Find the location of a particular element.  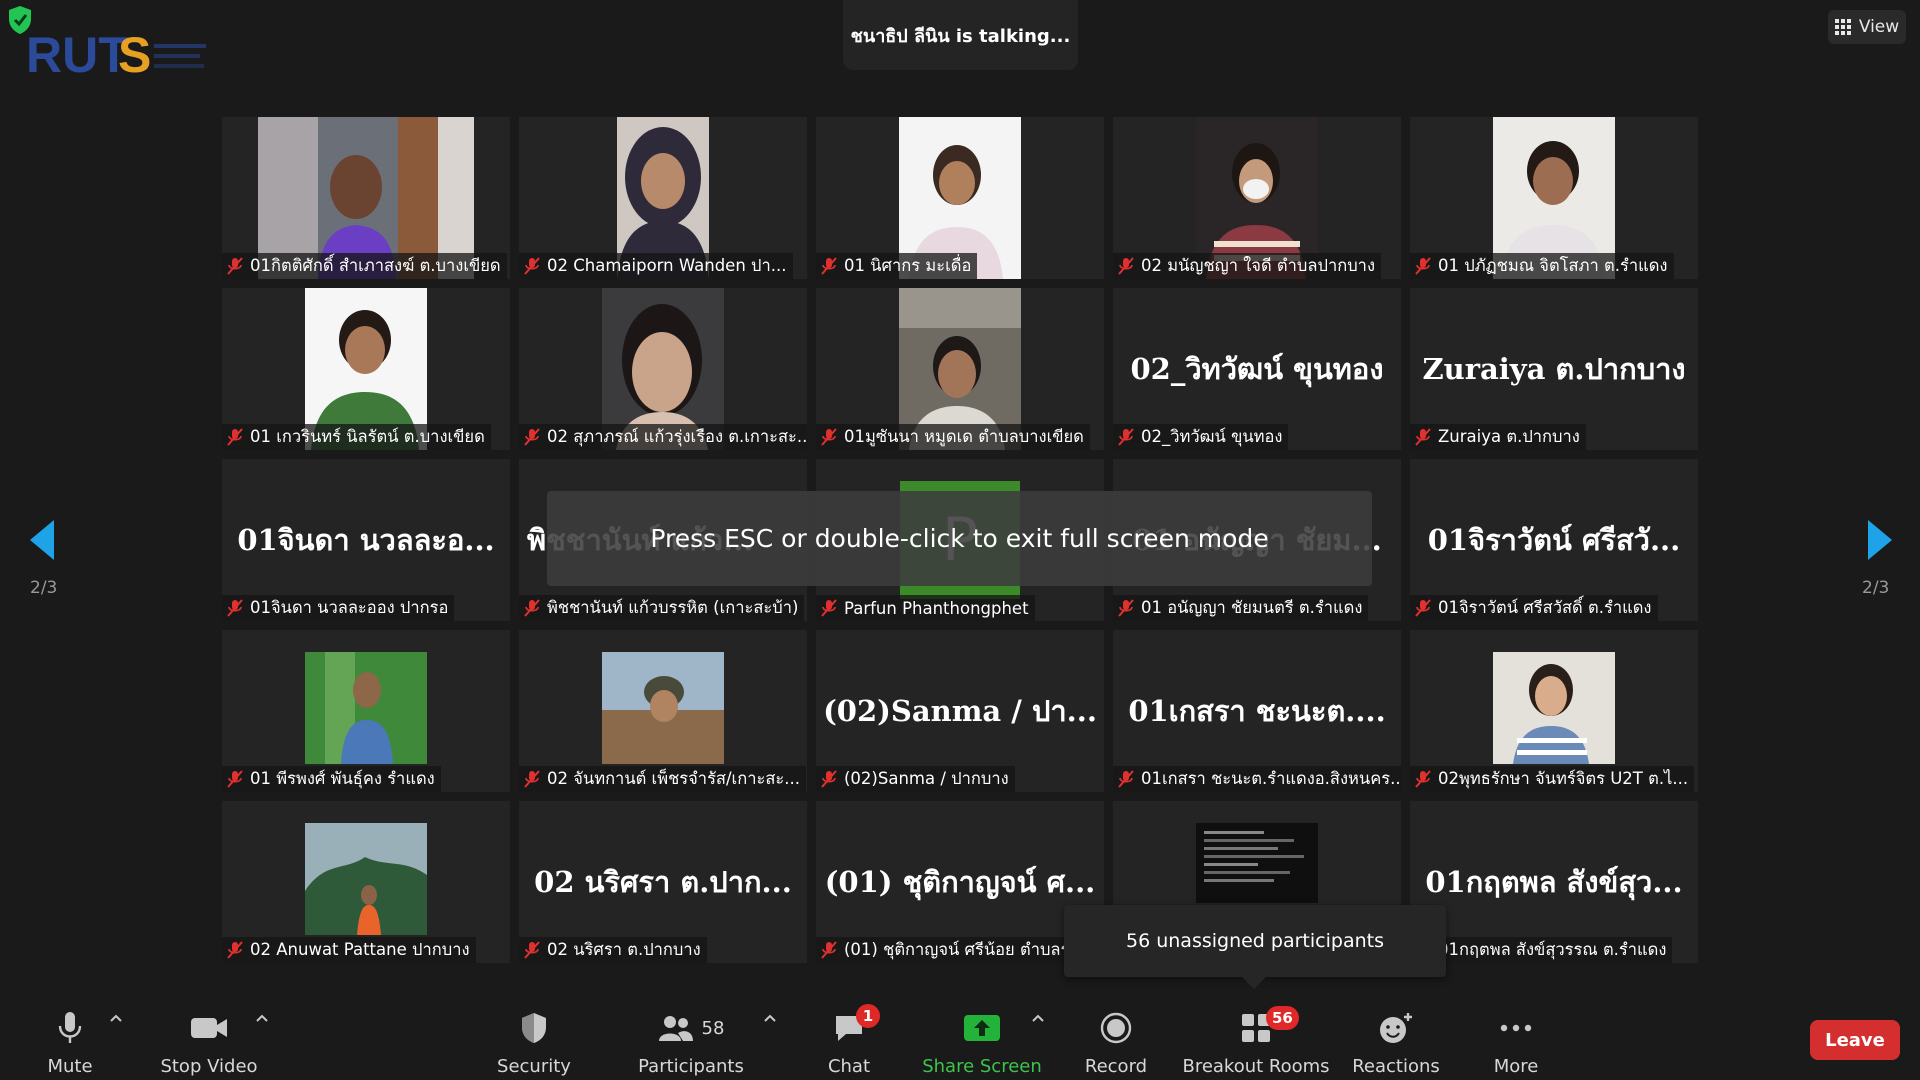

leave-button: Leave is located at coordinates (1855, 1040).